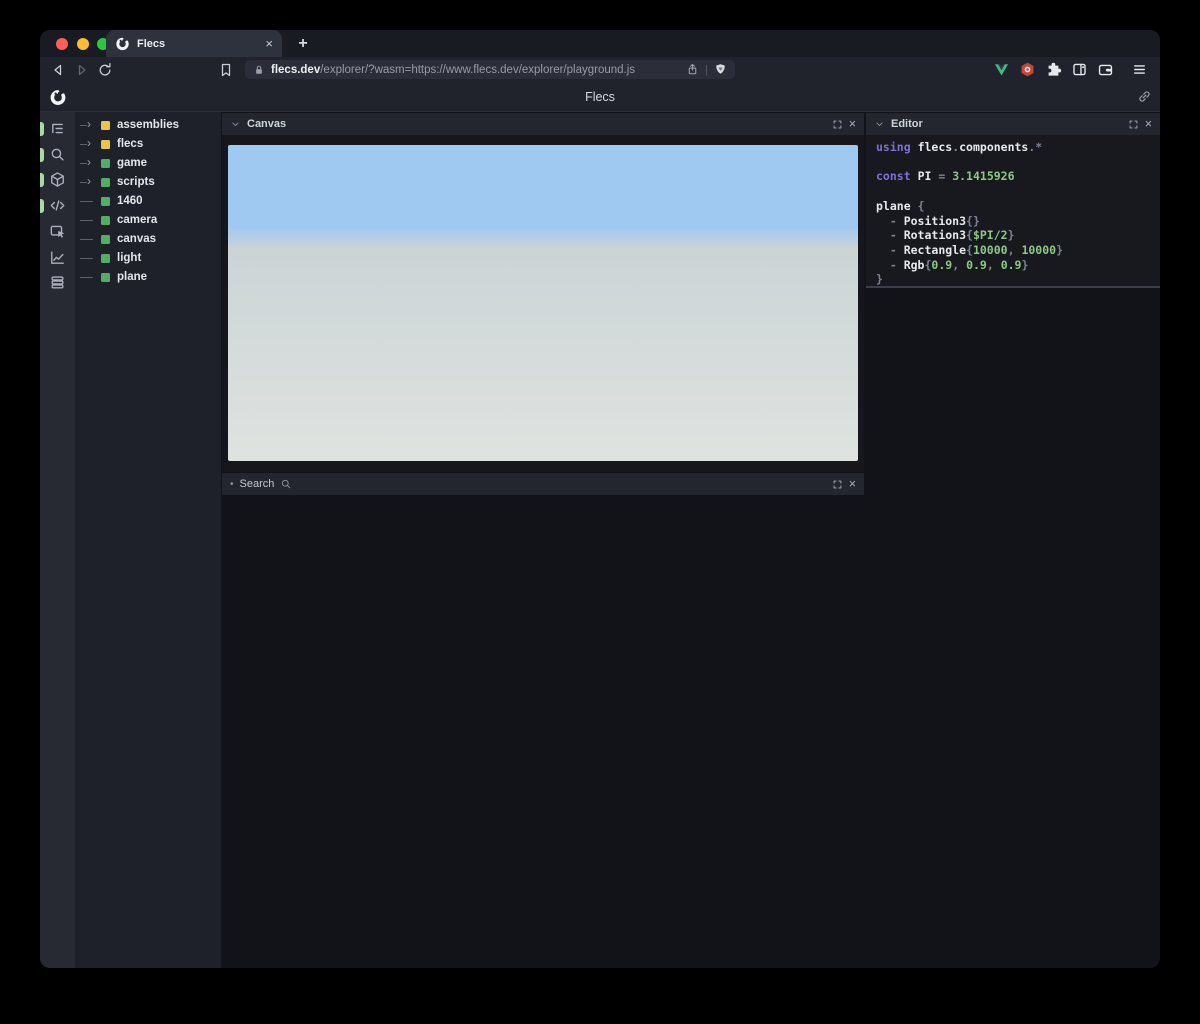 This screenshot has height=1024, width=1200. I want to click on page-title: Flecs, so click(600, 97).